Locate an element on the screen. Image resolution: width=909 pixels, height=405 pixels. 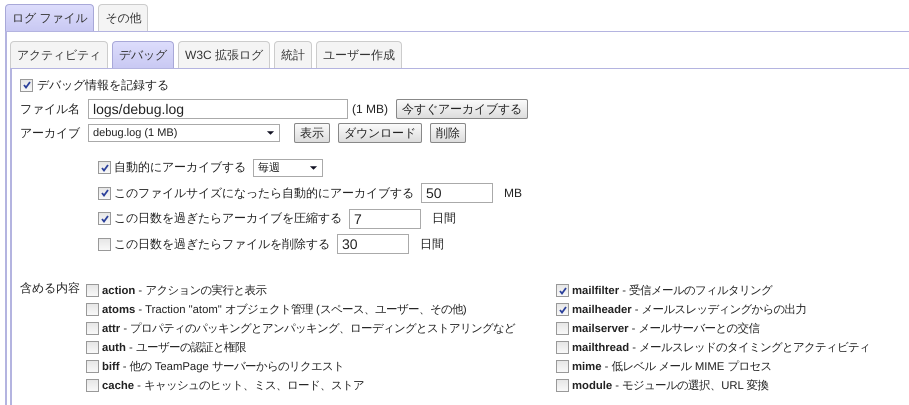
input-field: 50 is located at coordinates (457, 193).